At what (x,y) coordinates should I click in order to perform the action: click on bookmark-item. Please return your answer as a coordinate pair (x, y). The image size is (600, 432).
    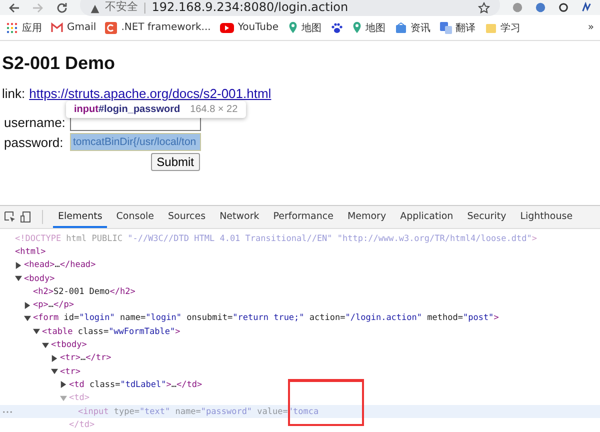
    Looking at the image, I should click on (336, 28).